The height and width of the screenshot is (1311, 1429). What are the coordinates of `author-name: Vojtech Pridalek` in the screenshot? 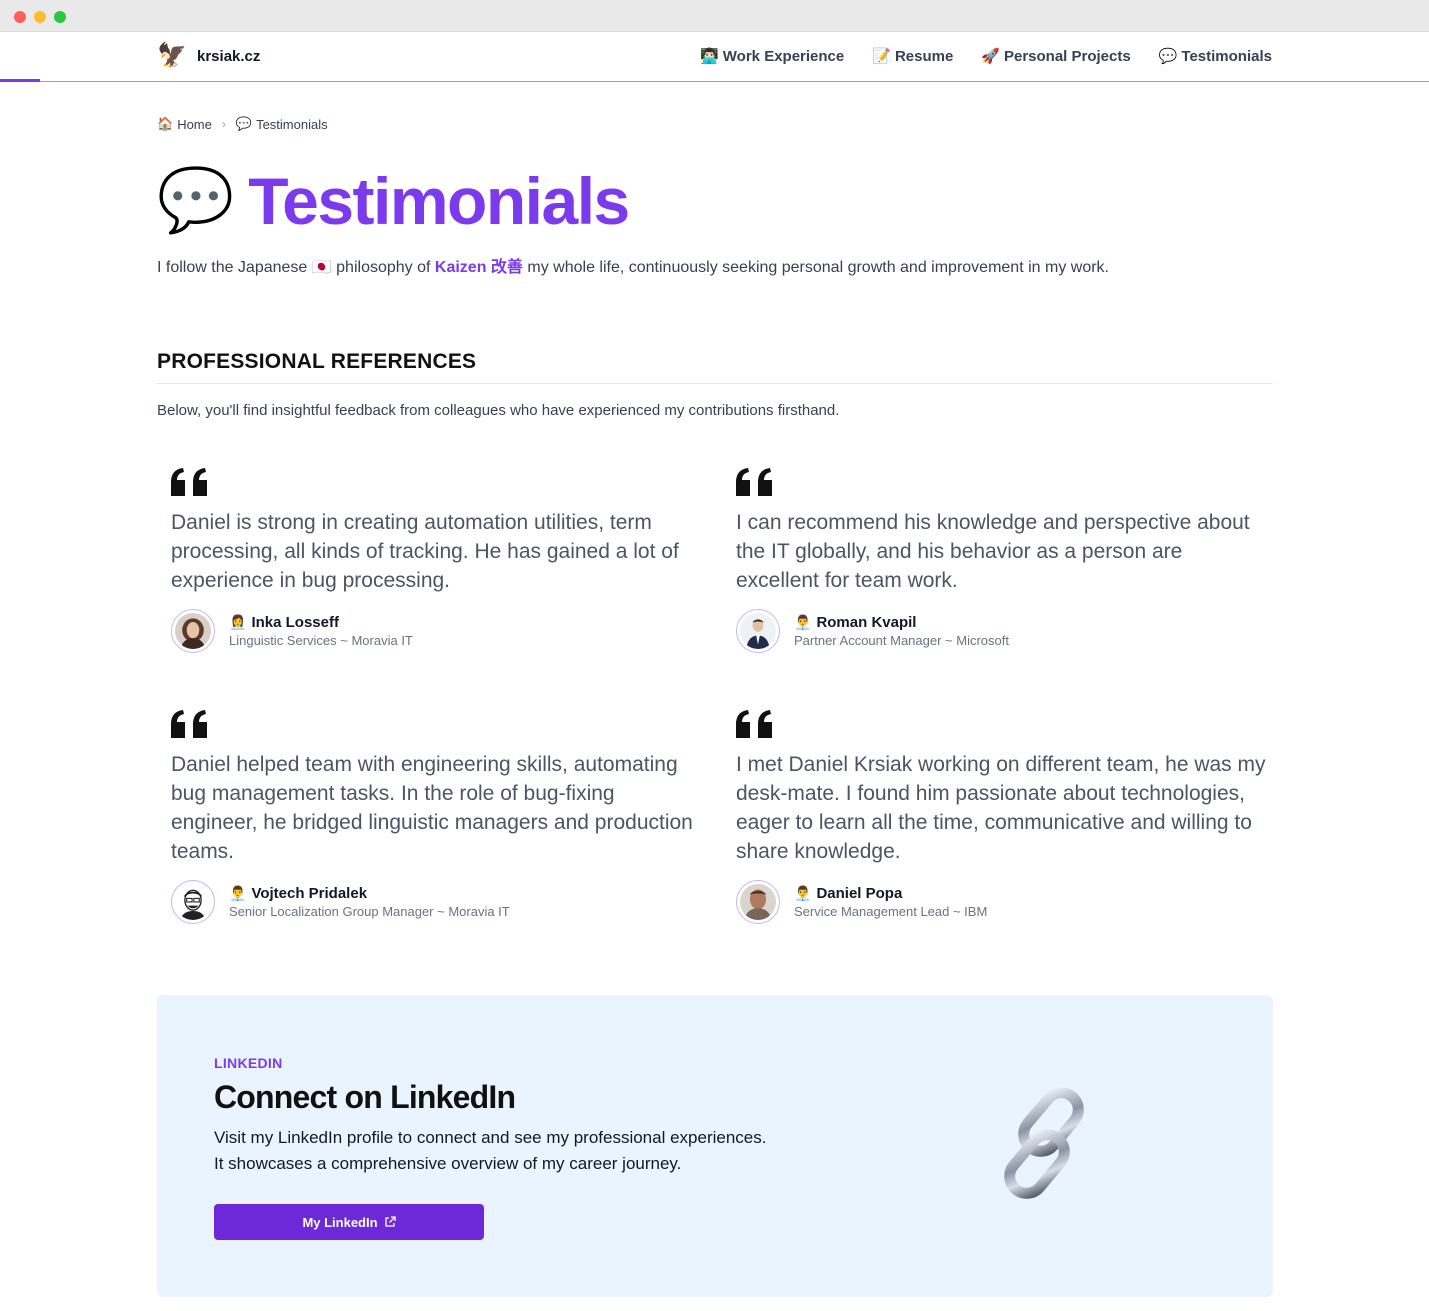 It's located at (309, 893).